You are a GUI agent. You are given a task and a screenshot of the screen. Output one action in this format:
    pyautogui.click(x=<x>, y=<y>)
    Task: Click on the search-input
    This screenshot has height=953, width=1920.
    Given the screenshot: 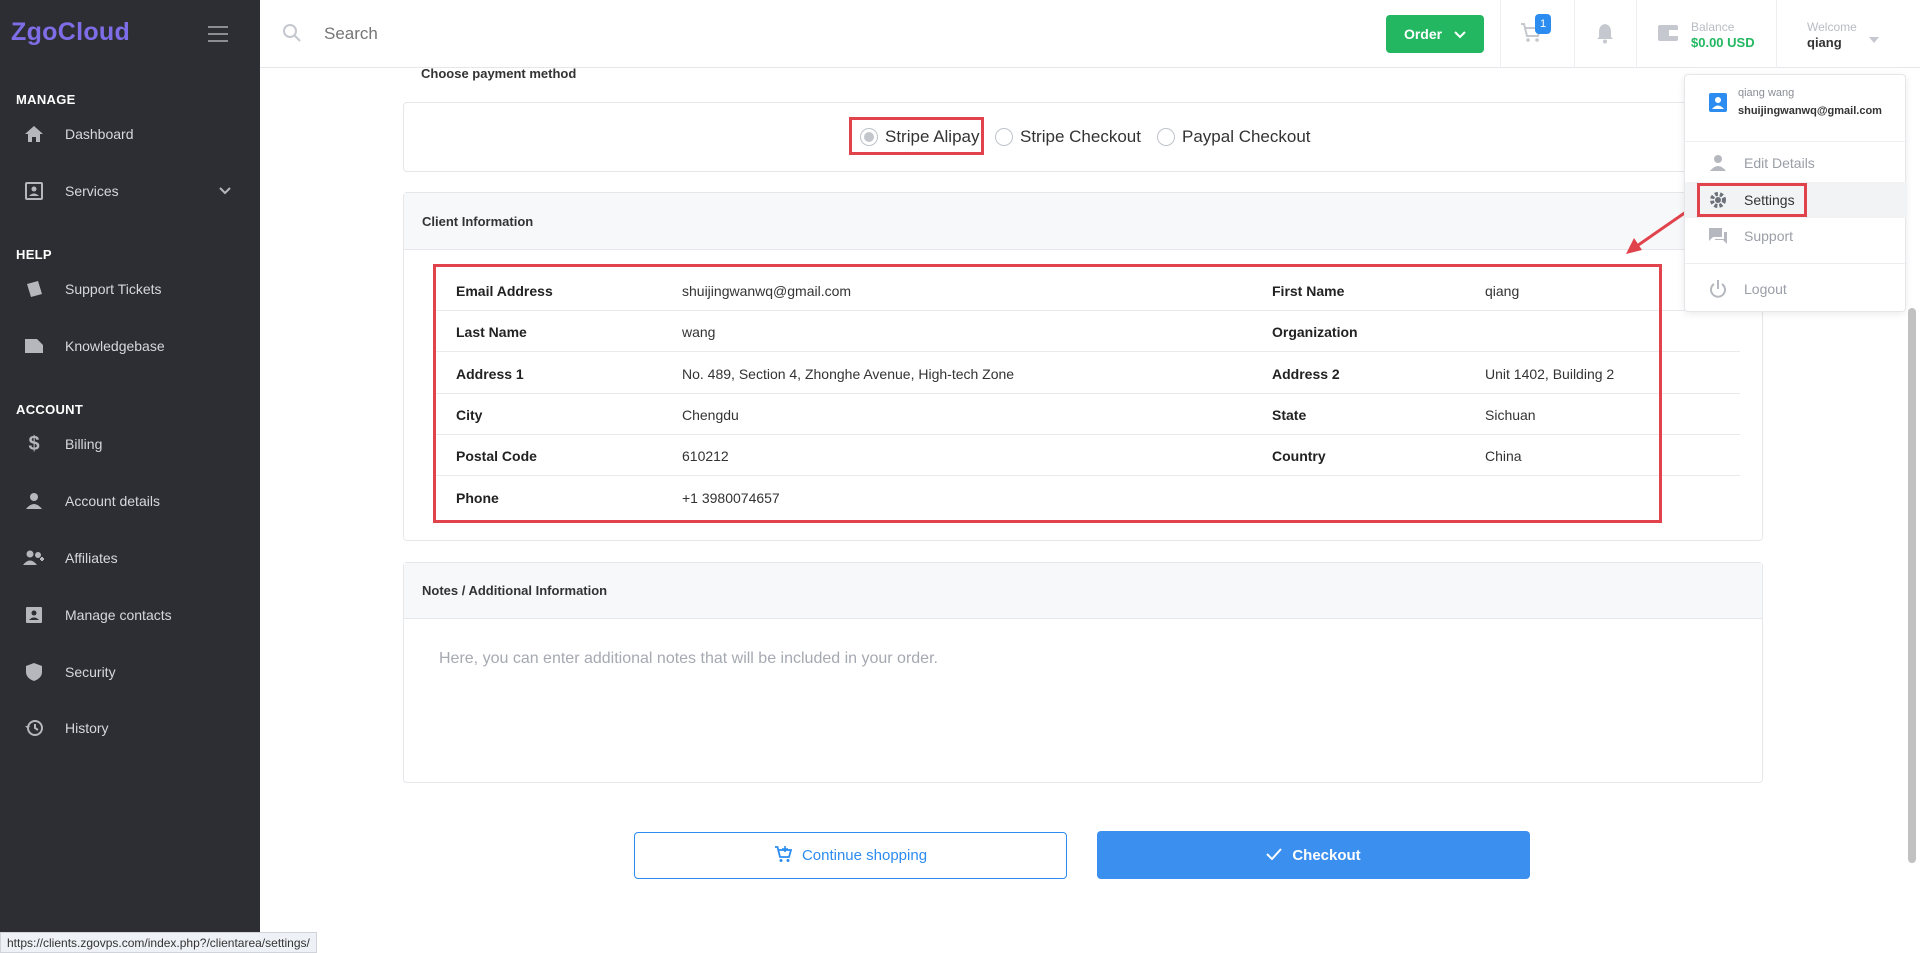 What is the action you would take?
    pyautogui.click(x=574, y=34)
    